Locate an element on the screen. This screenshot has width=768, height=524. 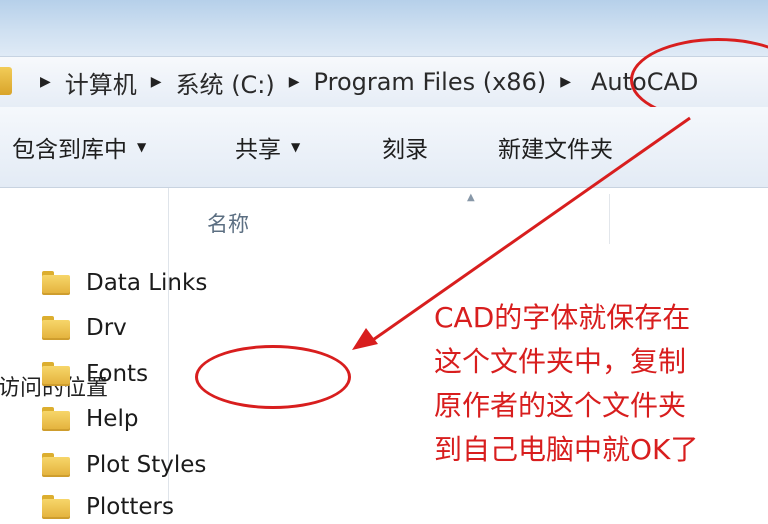
item-label: Fonts is located at coordinates (117, 374).